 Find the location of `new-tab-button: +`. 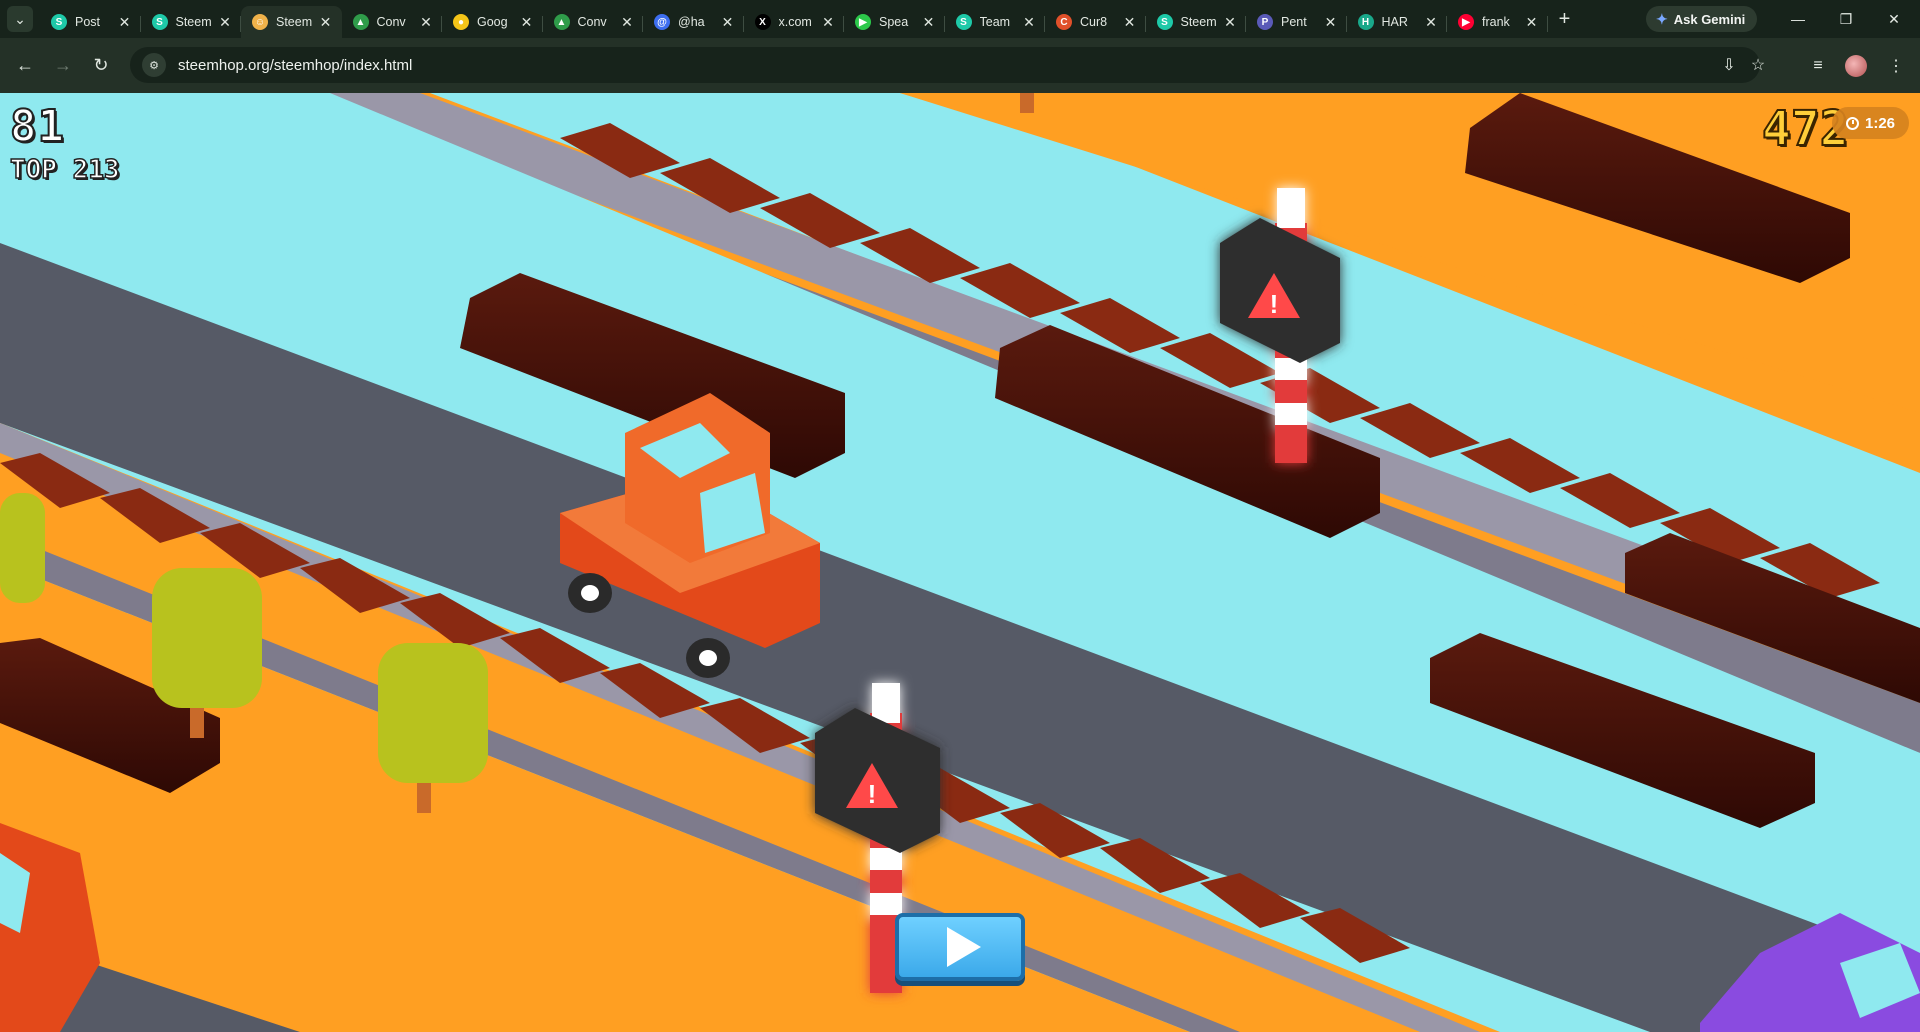

new-tab-button: + is located at coordinates (1565, 19).